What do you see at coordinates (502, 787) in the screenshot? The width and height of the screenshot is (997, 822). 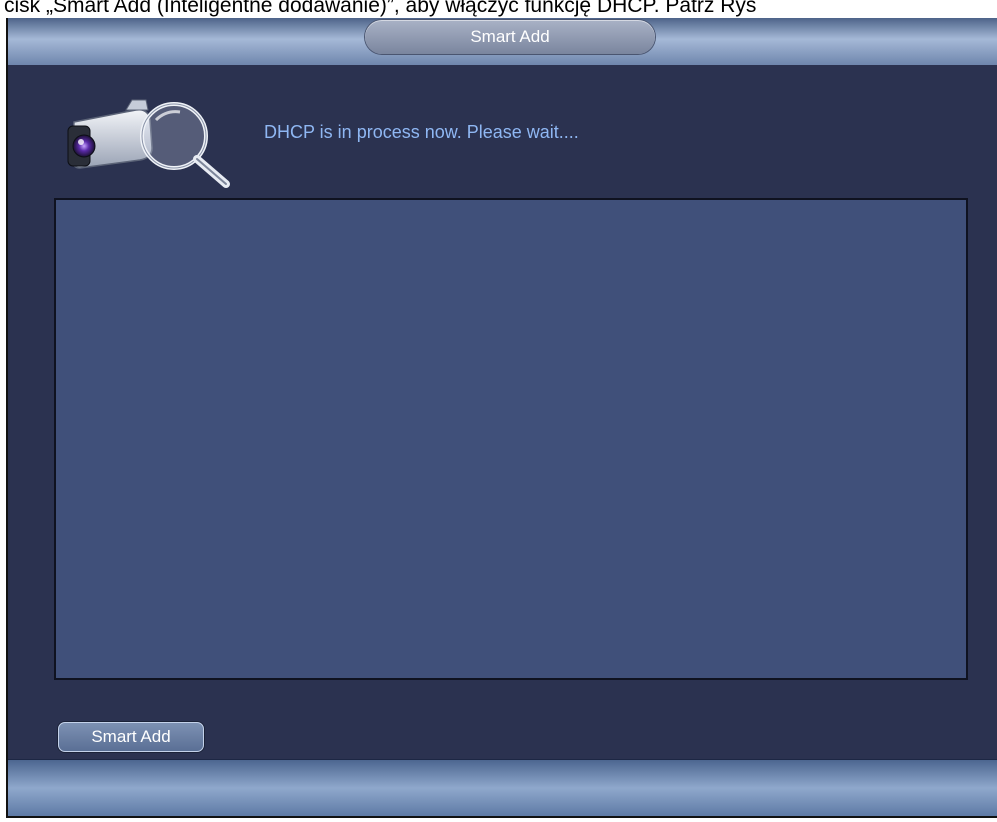 I see `footer-bar` at bounding box center [502, 787].